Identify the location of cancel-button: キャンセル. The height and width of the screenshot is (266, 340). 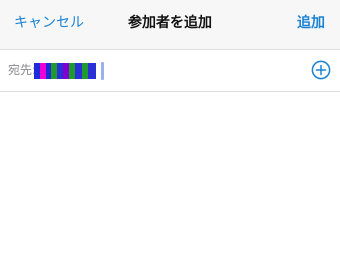
(49, 24).